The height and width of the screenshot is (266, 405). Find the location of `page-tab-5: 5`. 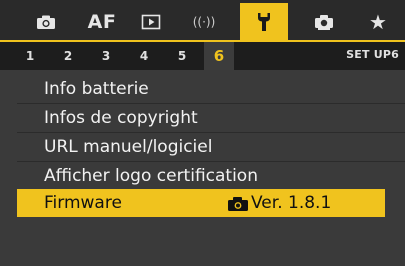

page-tab-5: 5 is located at coordinates (182, 56).